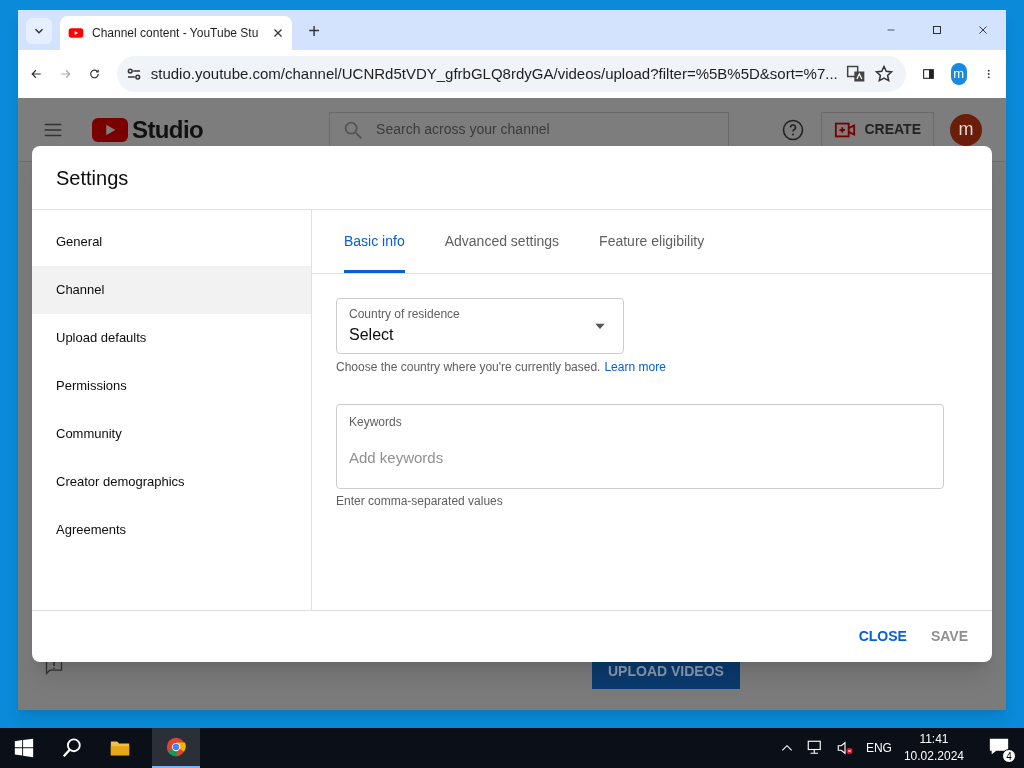  Describe the element at coordinates (405, 314) in the screenshot. I see `field-label: Country of residence` at that location.